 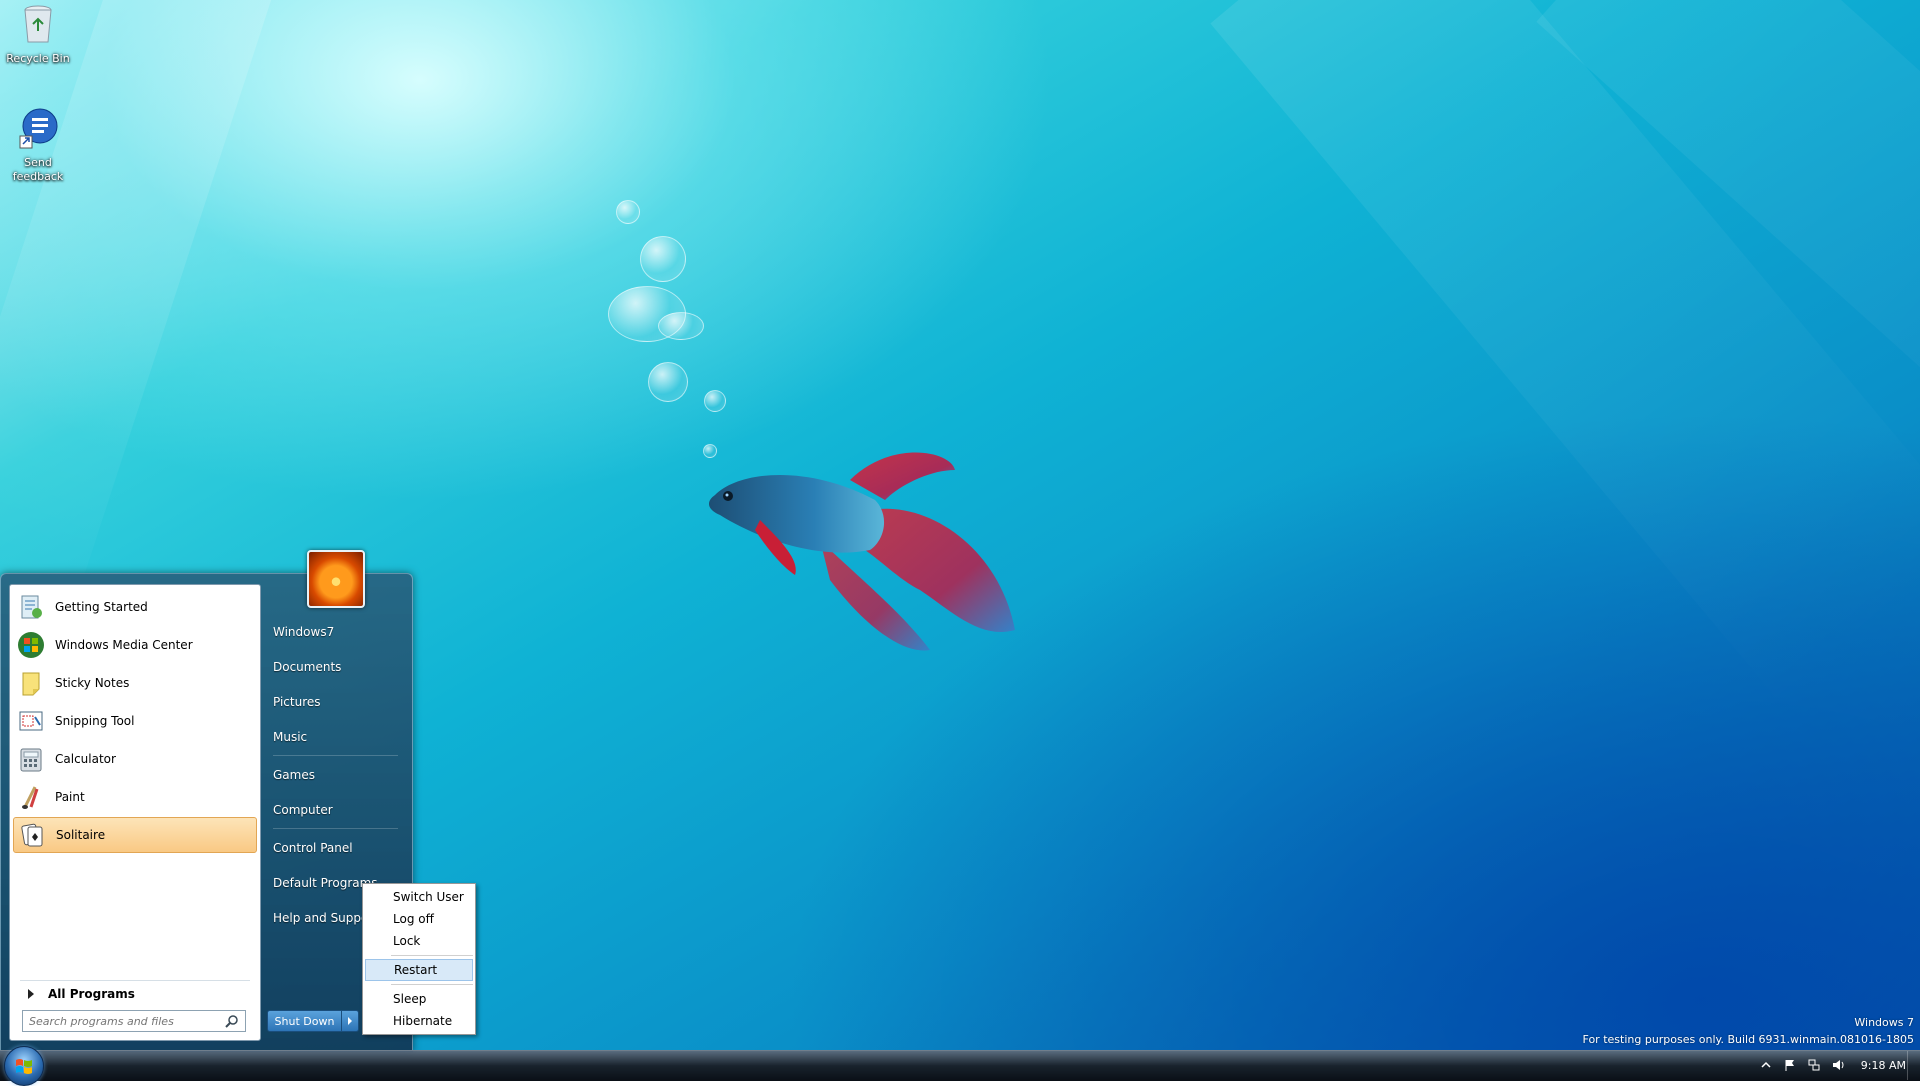 I want to click on sticky-notes-icon, so click(x=31, y=684).